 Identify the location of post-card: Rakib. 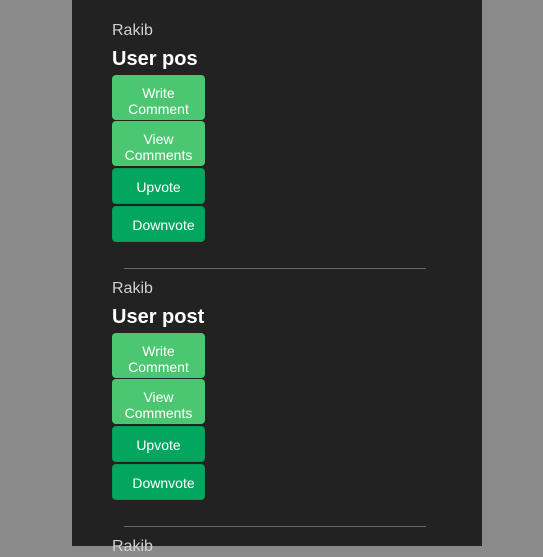
(272, 547).